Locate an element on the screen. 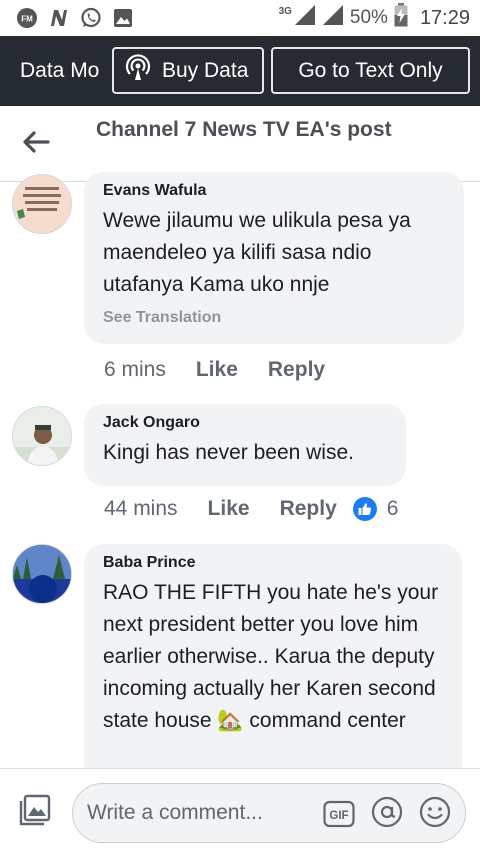 This screenshot has height=854, width=480. battery-percent: 50% is located at coordinates (368, 17).